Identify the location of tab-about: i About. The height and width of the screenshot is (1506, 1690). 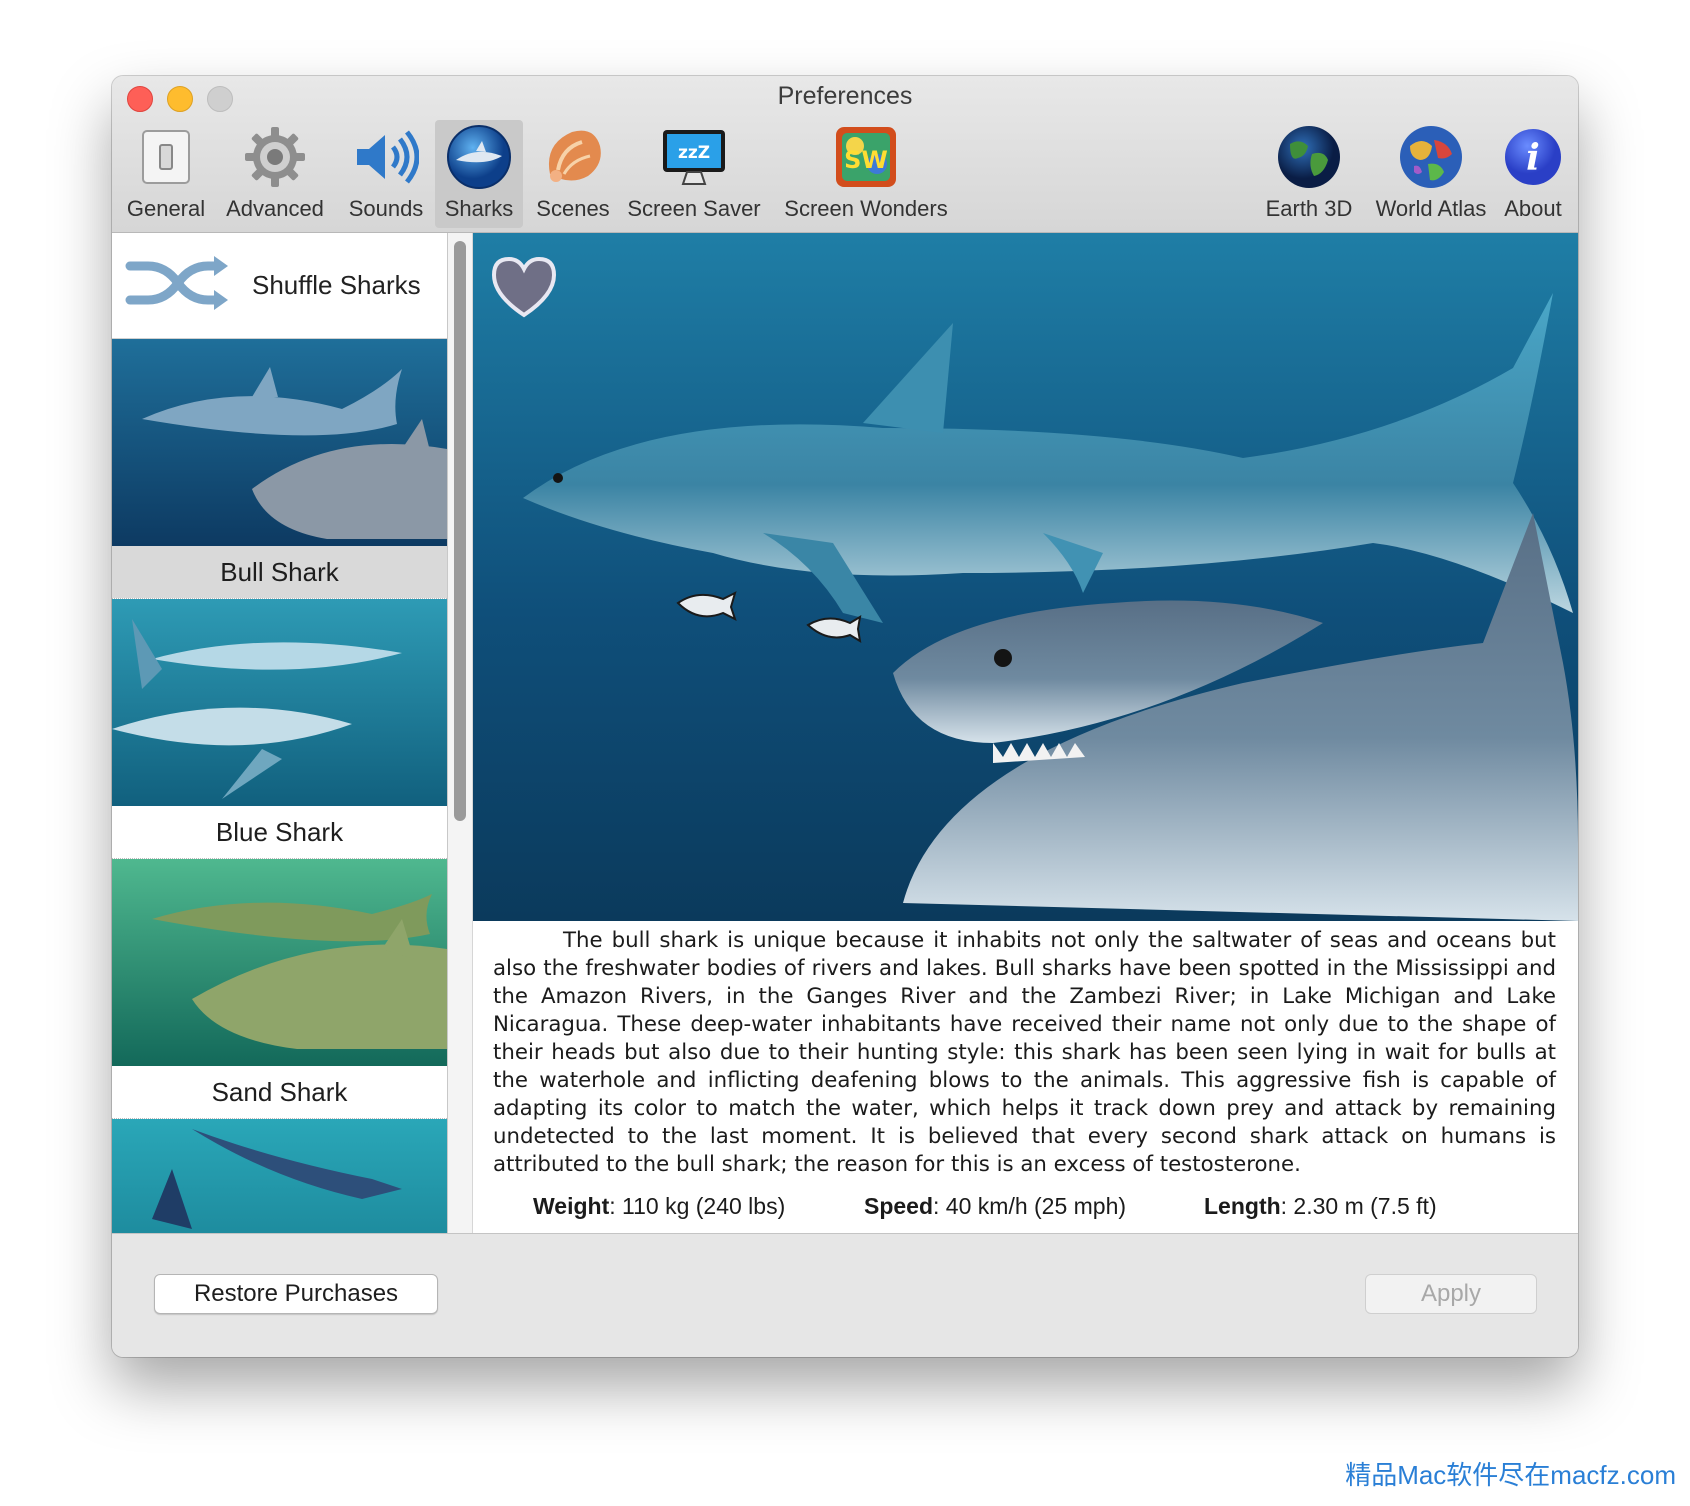
(1533, 174).